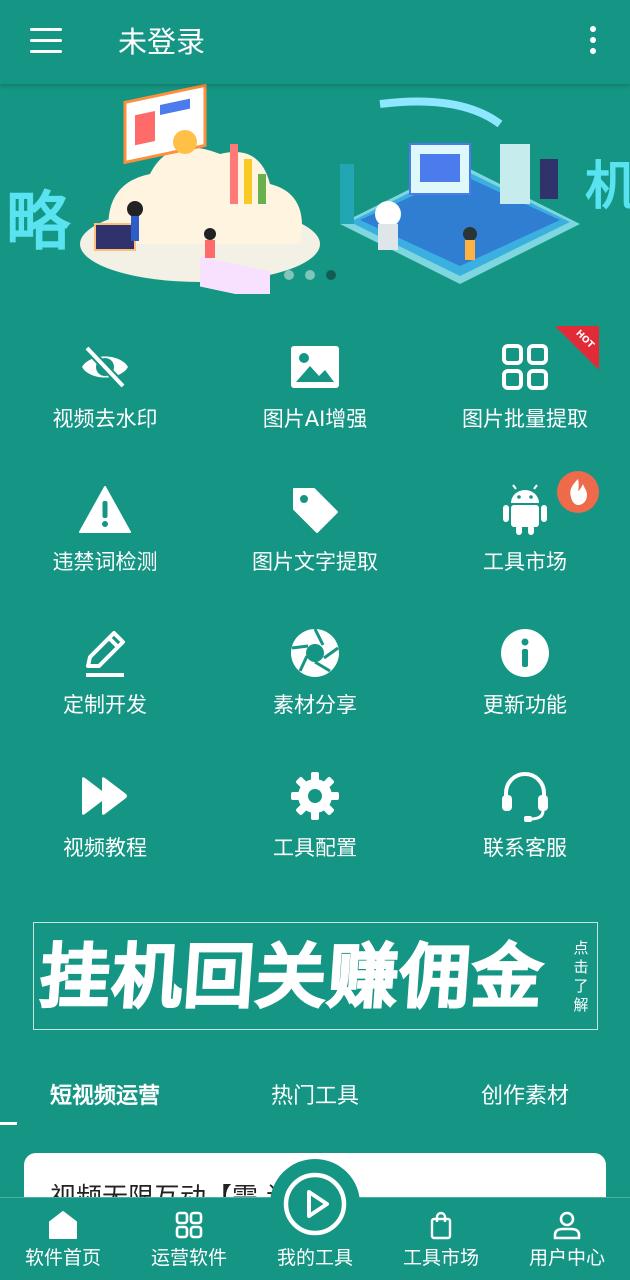 Image resolution: width=630 pixels, height=1280 pixels. I want to click on grid-item-update-features: 更新功能, so click(525, 677).